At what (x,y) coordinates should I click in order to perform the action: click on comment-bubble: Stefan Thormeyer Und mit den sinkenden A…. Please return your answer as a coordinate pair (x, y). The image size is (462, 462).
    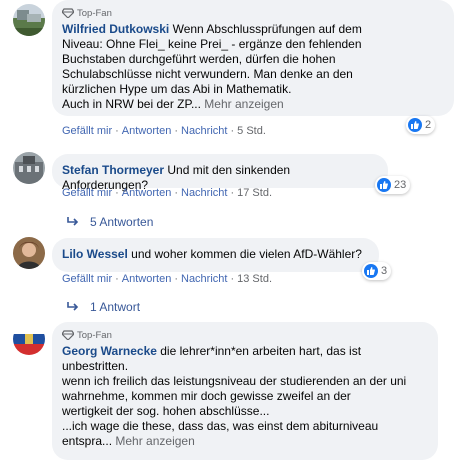
    Looking at the image, I should click on (220, 173).